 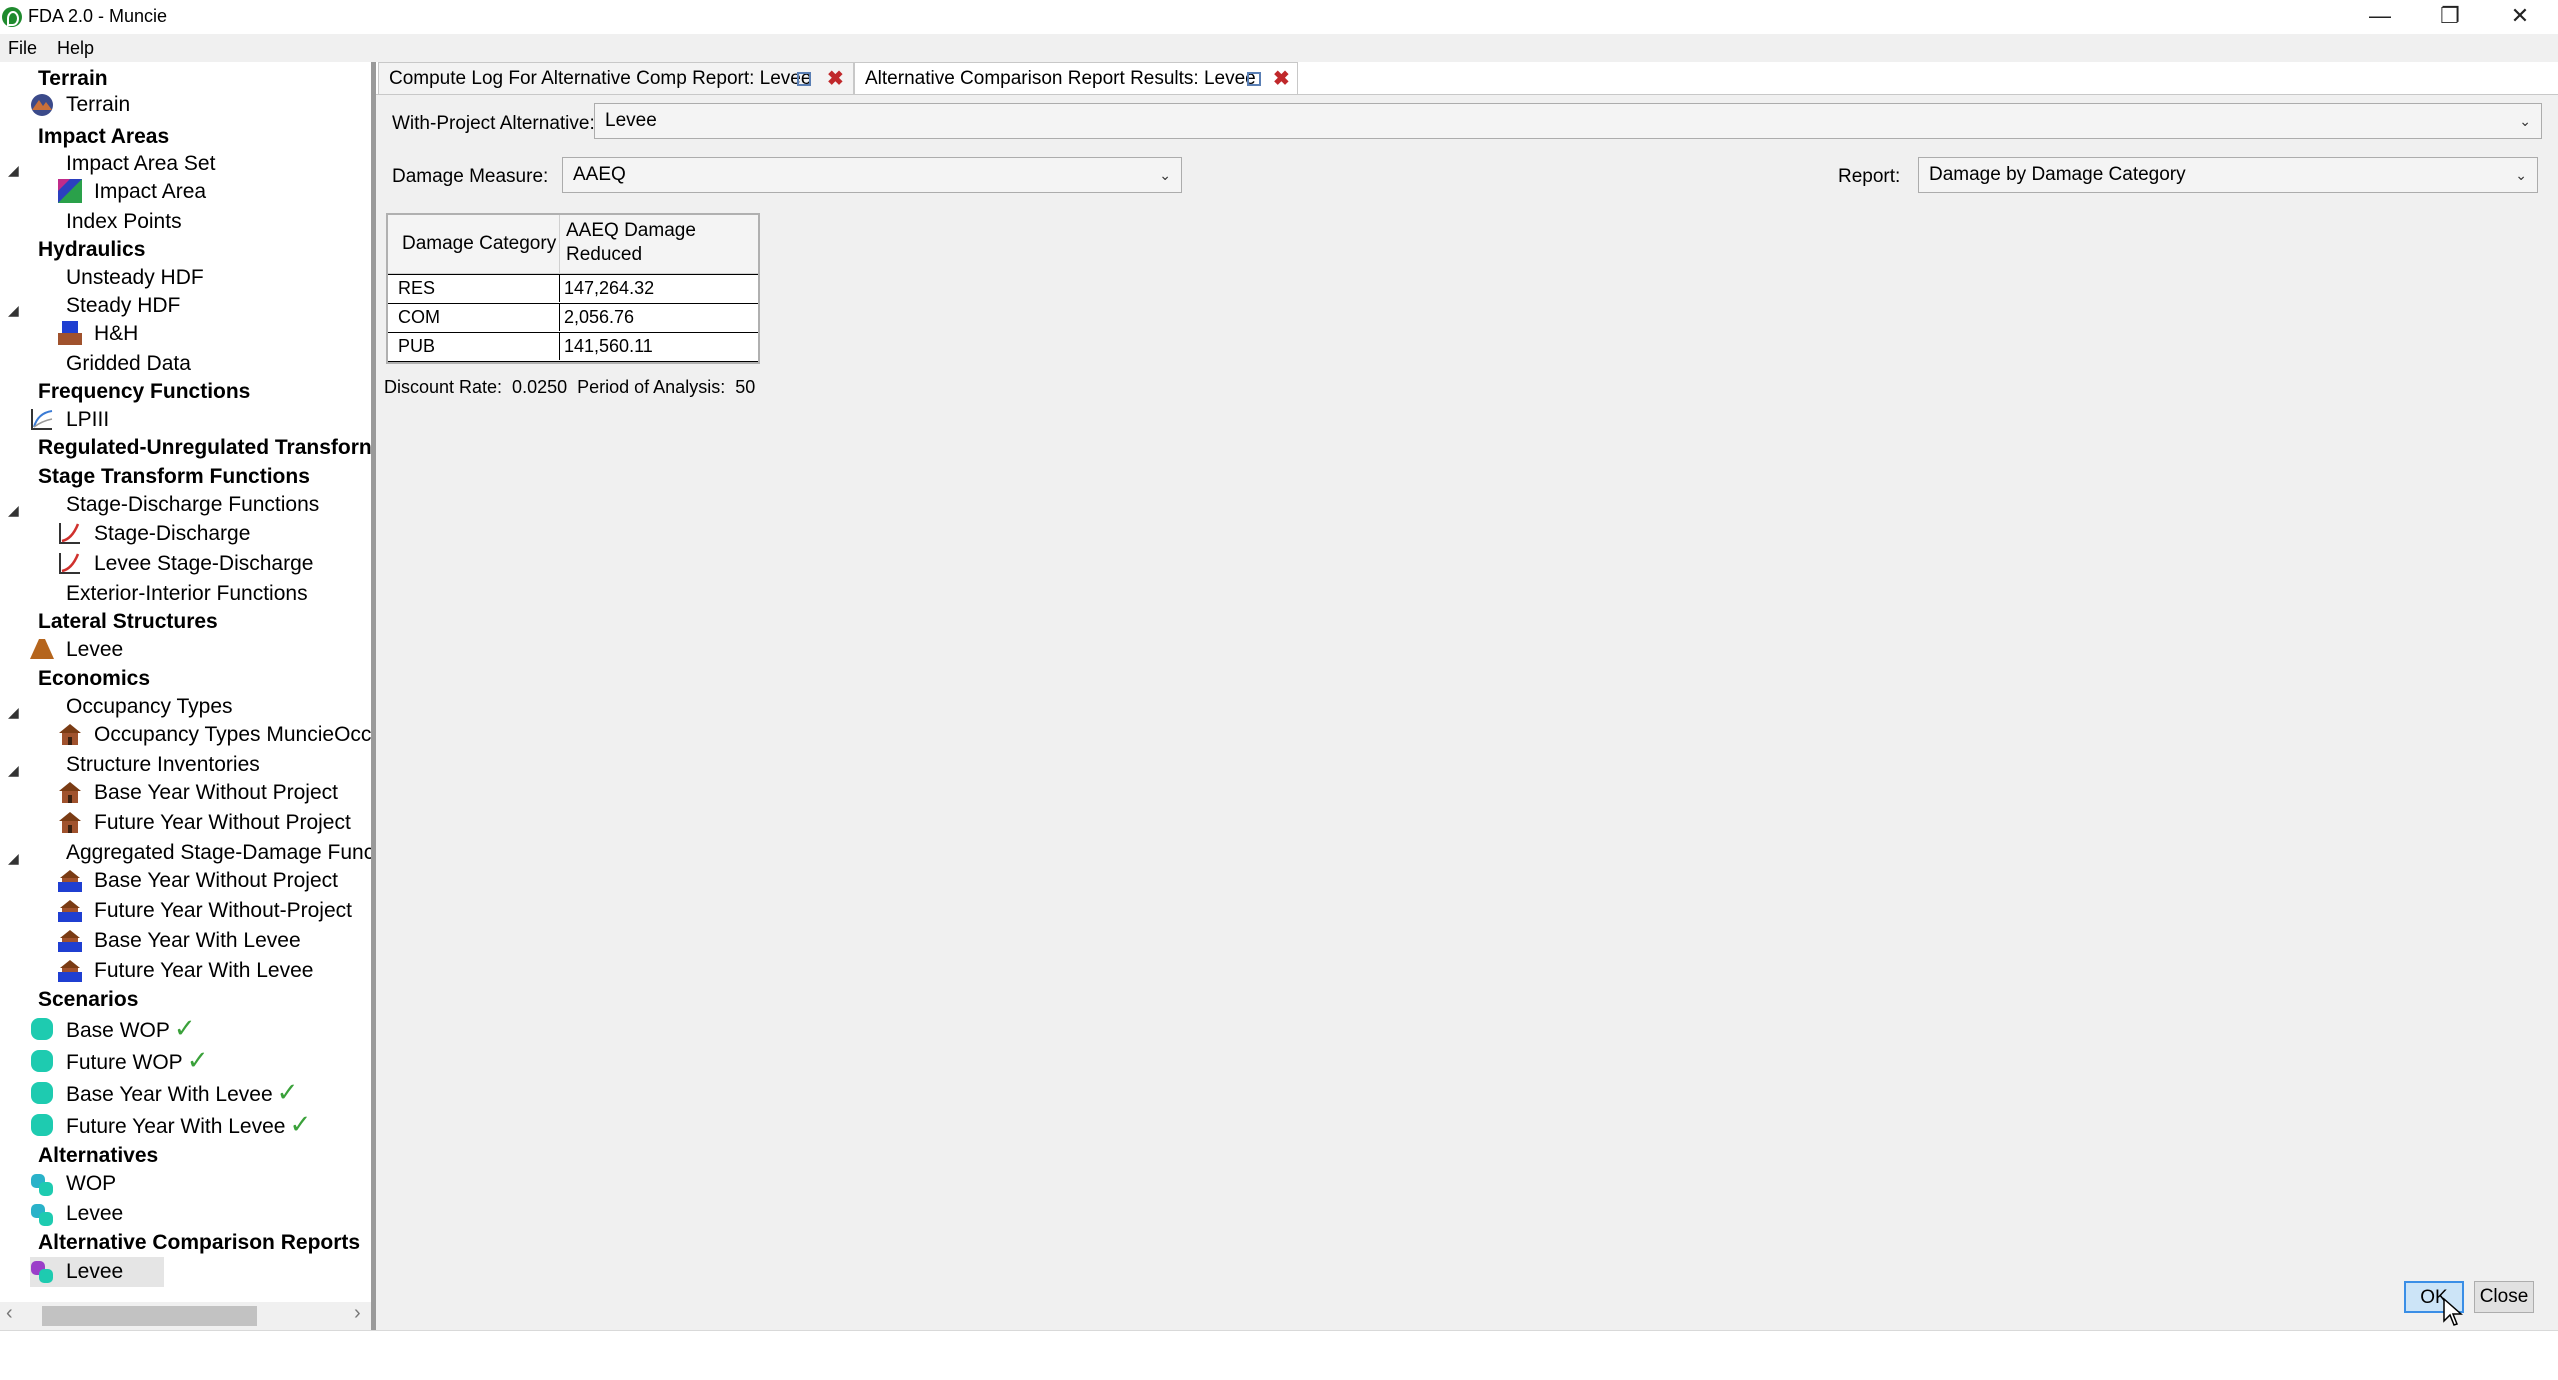 What do you see at coordinates (124, 222) in the screenshot?
I see `tree-item-index-points: Index Points` at bounding box center [124, 222].